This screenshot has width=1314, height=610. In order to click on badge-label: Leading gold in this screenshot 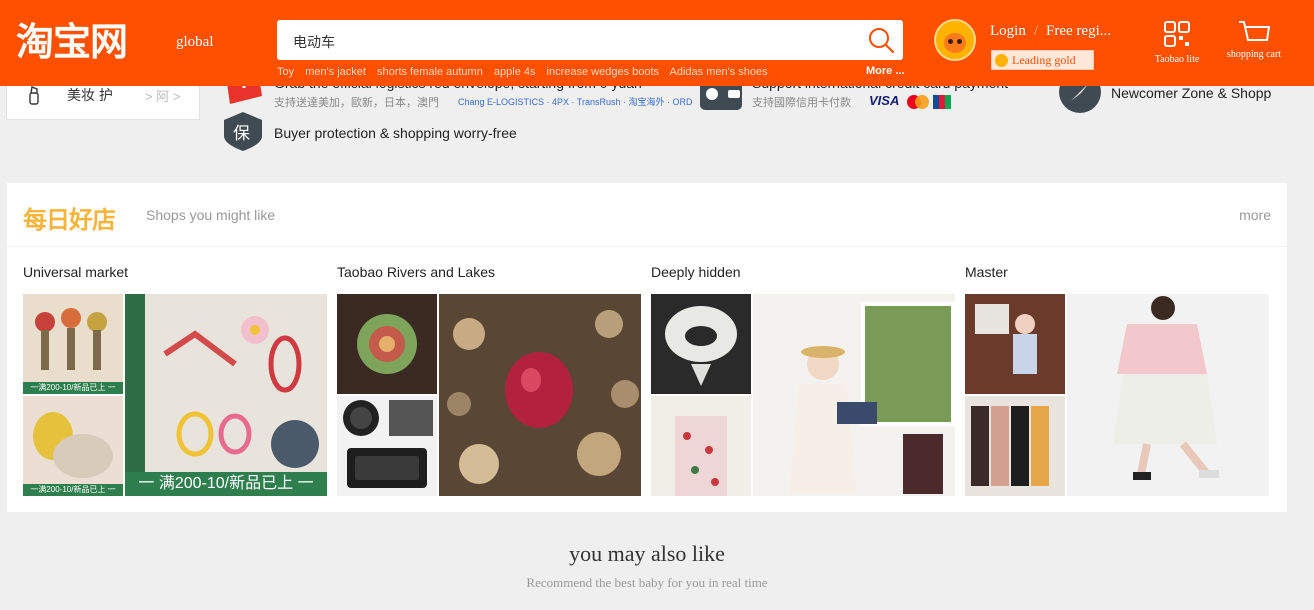, I will do `click(1044, 60)`.